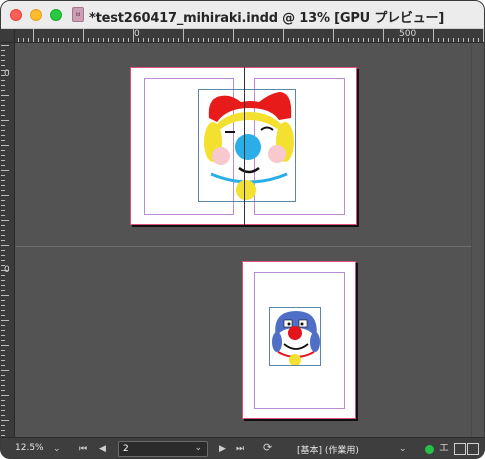  Describe the element at coordinates (198, 448) in the screenshot. I see `page-dropdown-icon: ⌄` at that location.